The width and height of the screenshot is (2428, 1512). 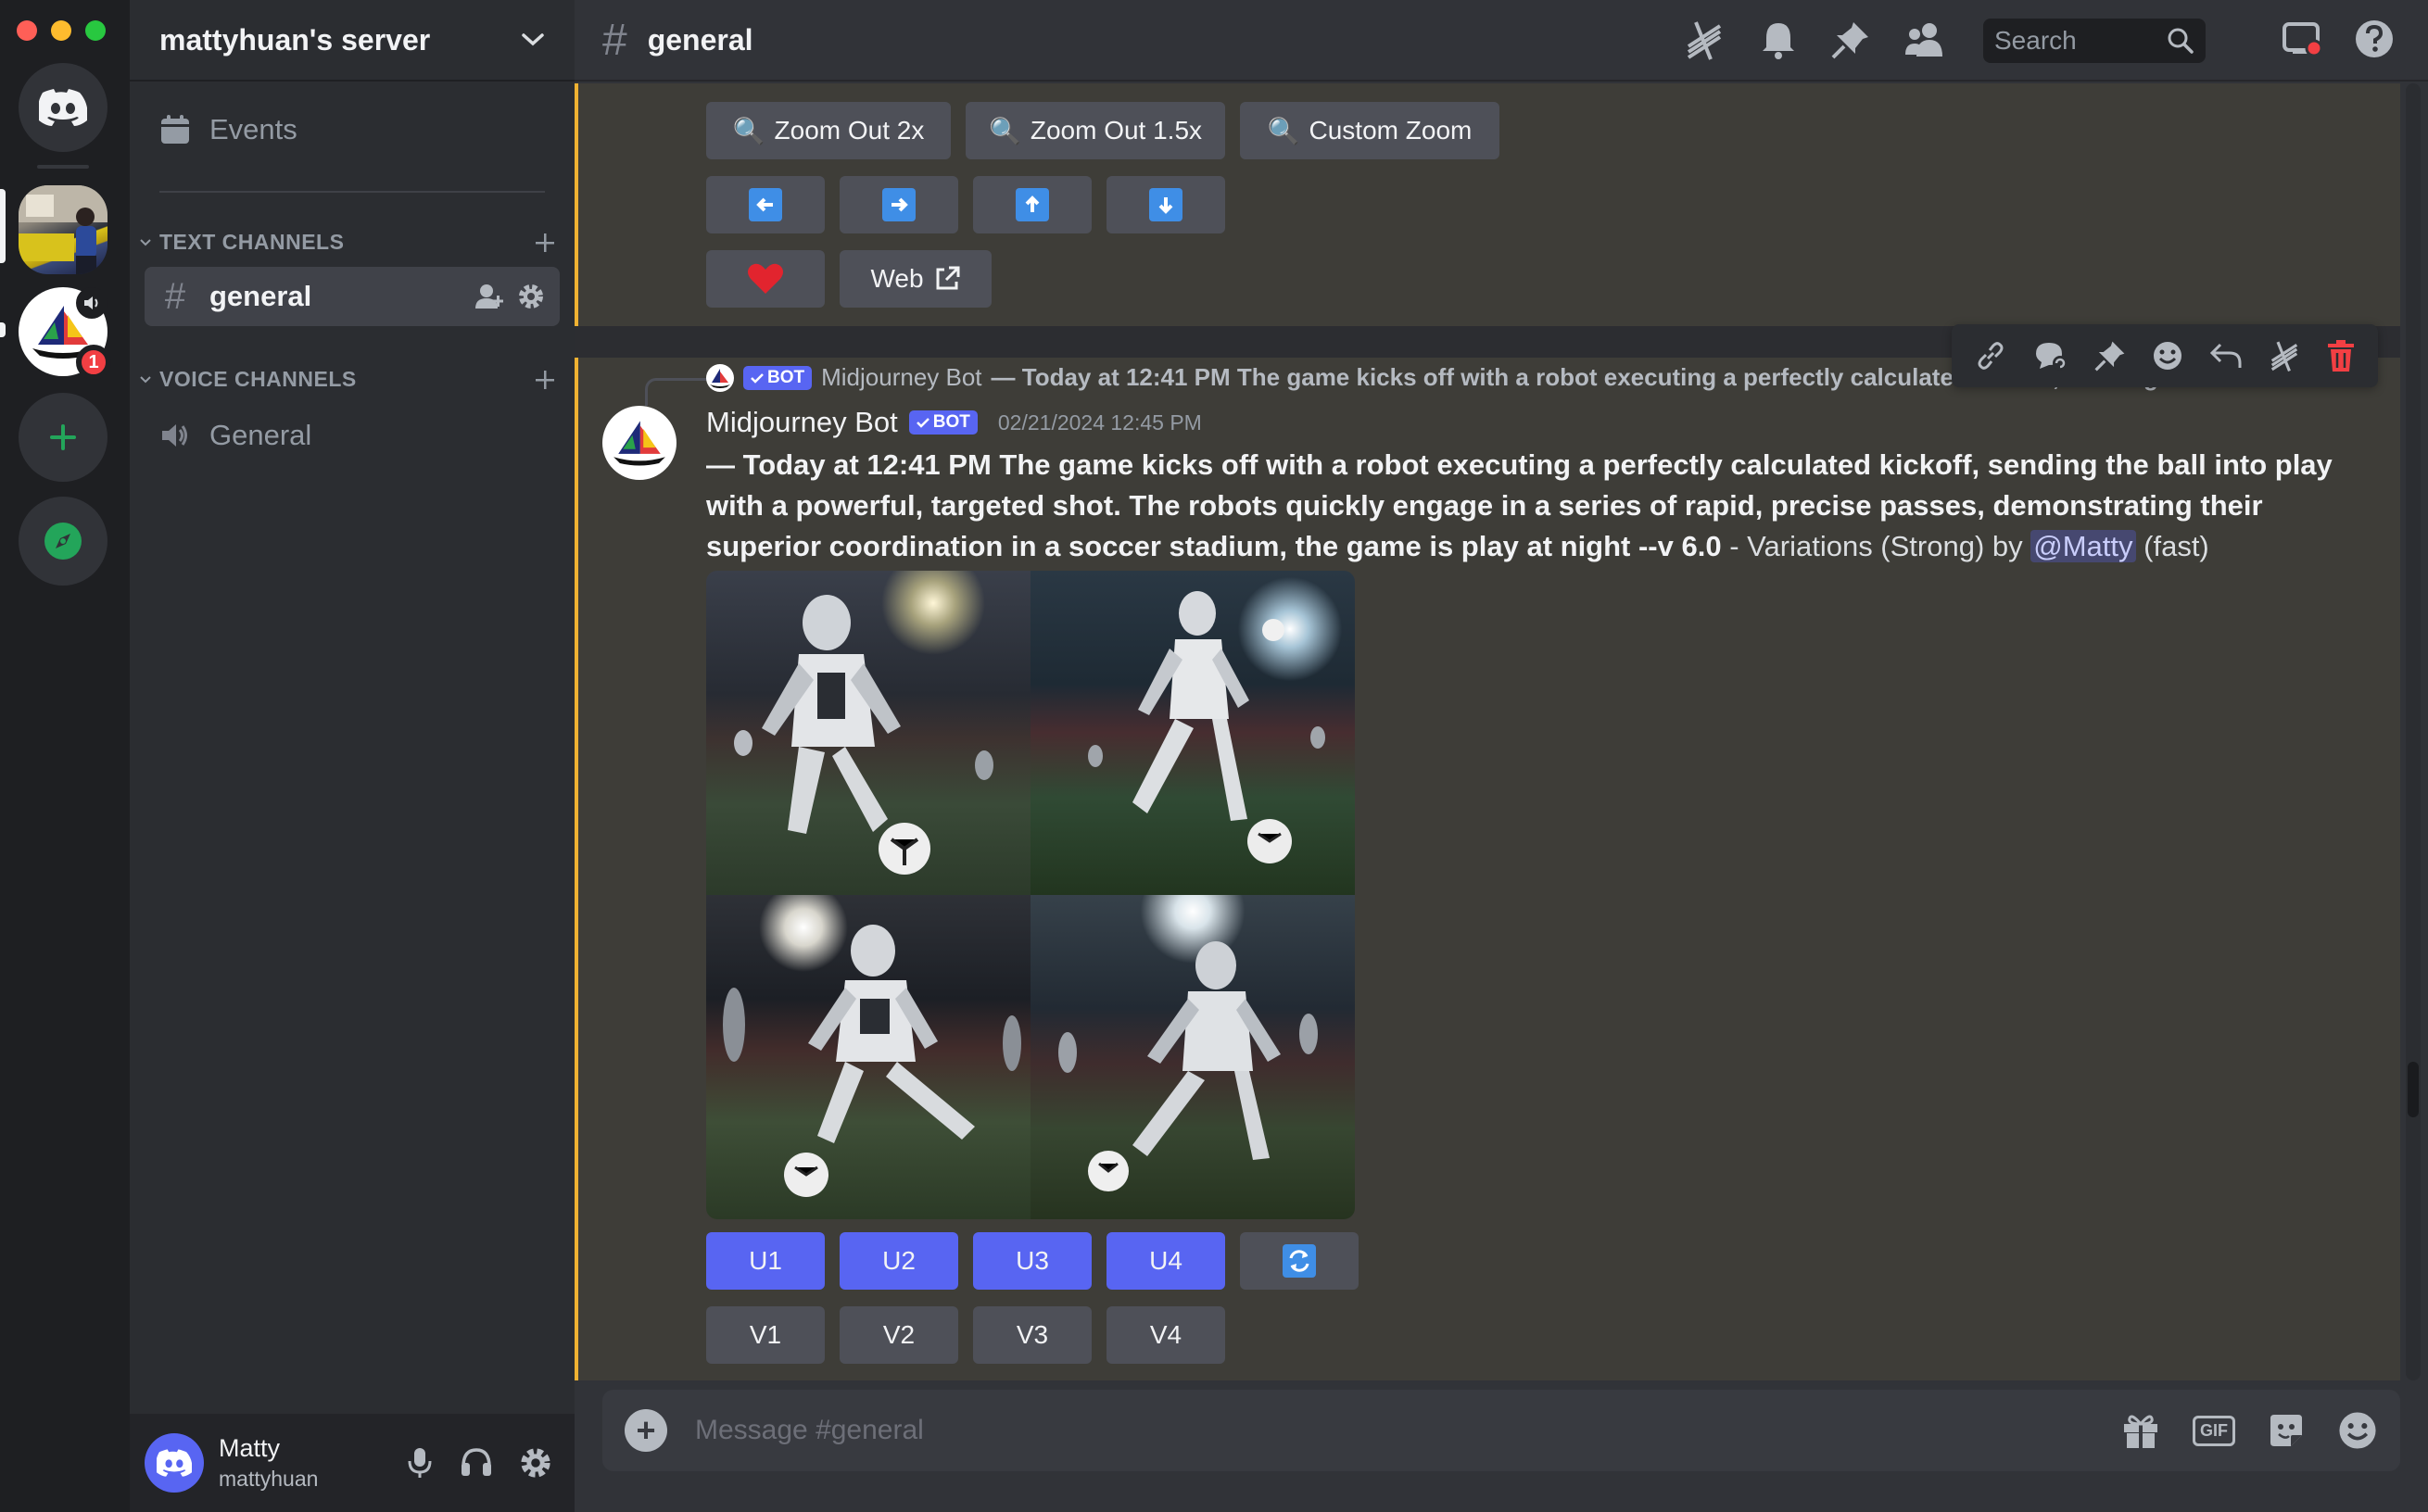 I want to click on notification-bell-icon, so click(x=1778, y=39).